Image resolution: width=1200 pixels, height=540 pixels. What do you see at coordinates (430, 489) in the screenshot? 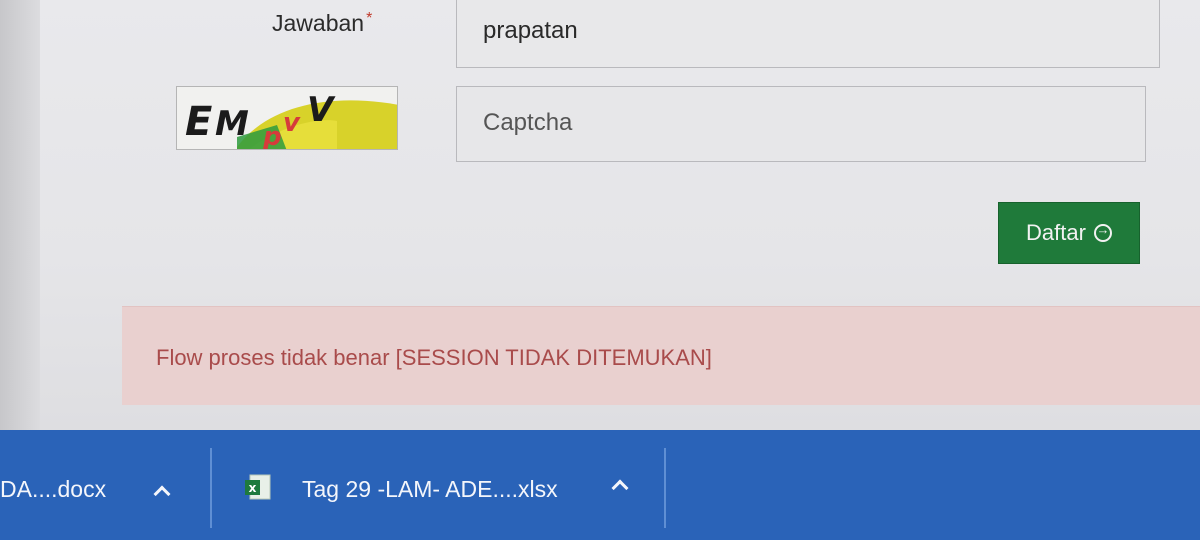
I see `download-item-xlsx: Tag 29 -LAM- ADE....xlsx` at bounding box center [430, 489].